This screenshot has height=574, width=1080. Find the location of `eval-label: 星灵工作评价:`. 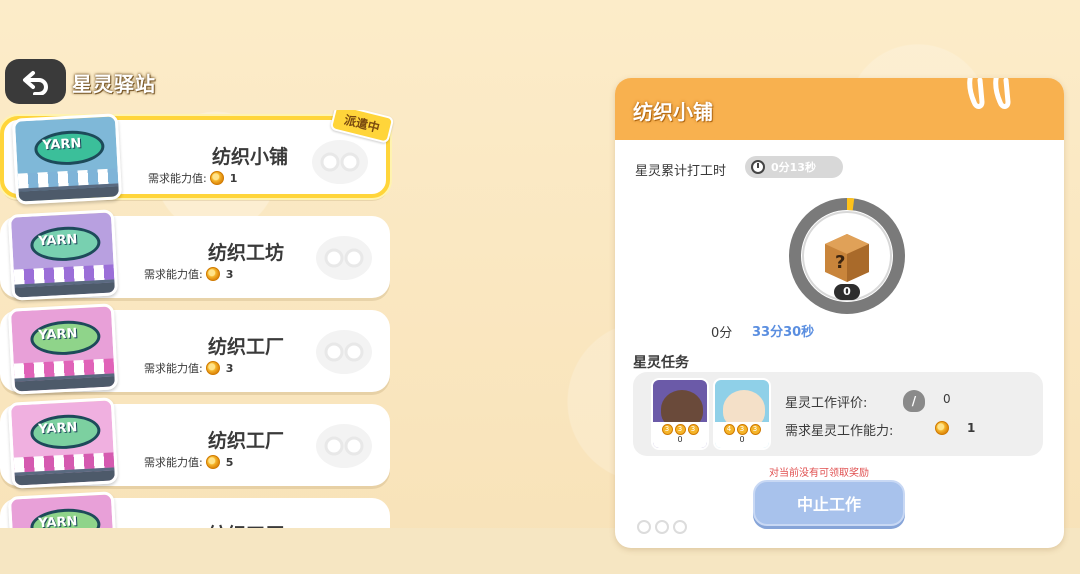

eval-label: 星灵工作评价: is located at coordinates (826, 403).